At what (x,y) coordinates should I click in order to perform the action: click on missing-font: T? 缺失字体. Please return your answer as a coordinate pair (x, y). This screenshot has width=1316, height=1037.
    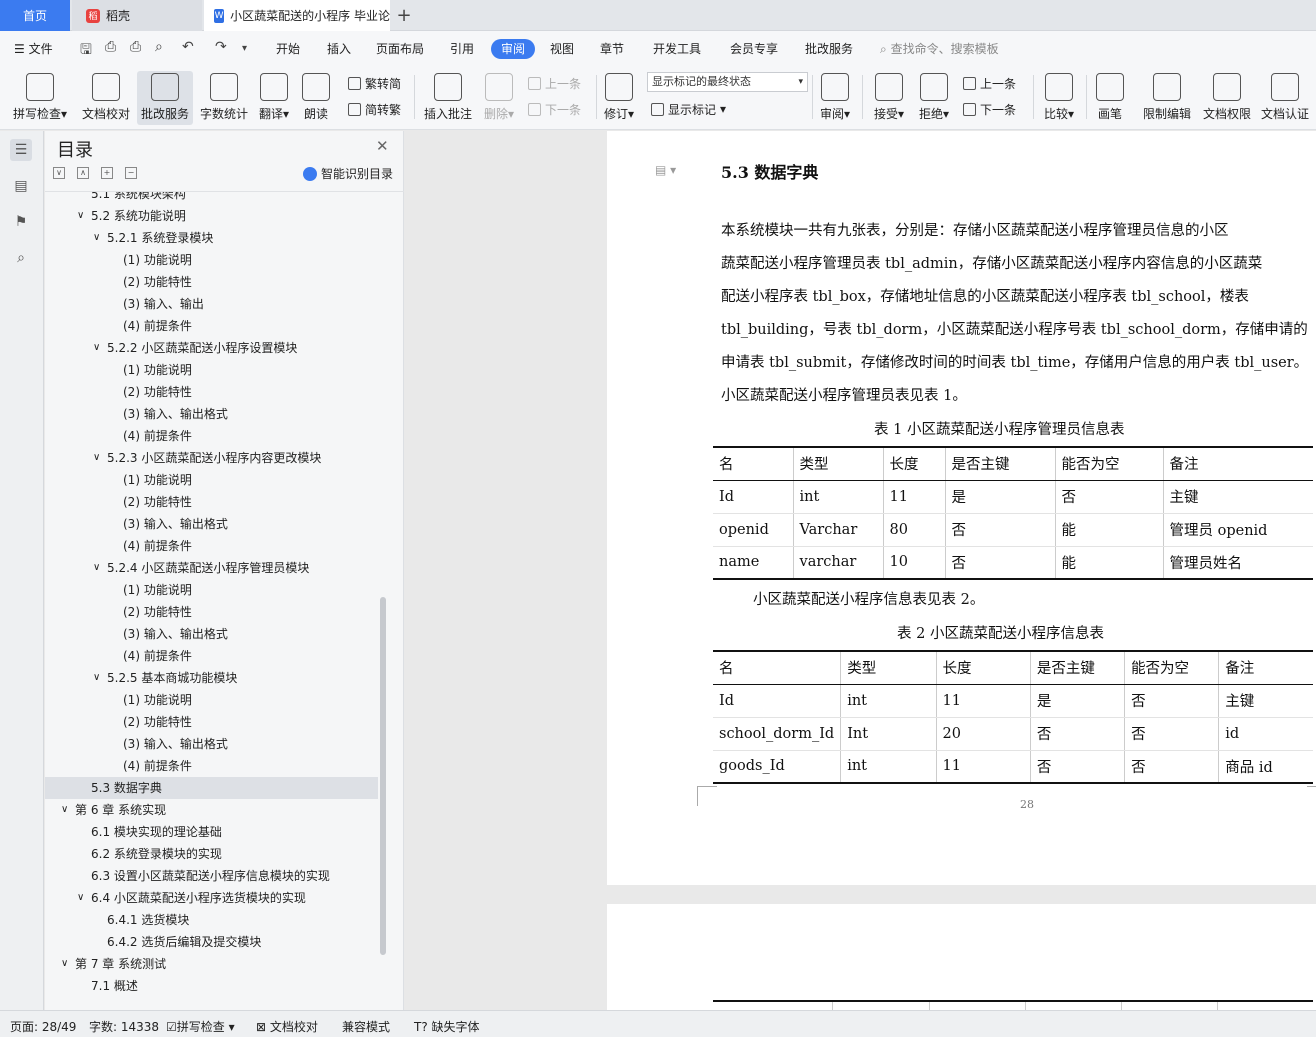
    Looking at the image, I should click on (447, 1026).